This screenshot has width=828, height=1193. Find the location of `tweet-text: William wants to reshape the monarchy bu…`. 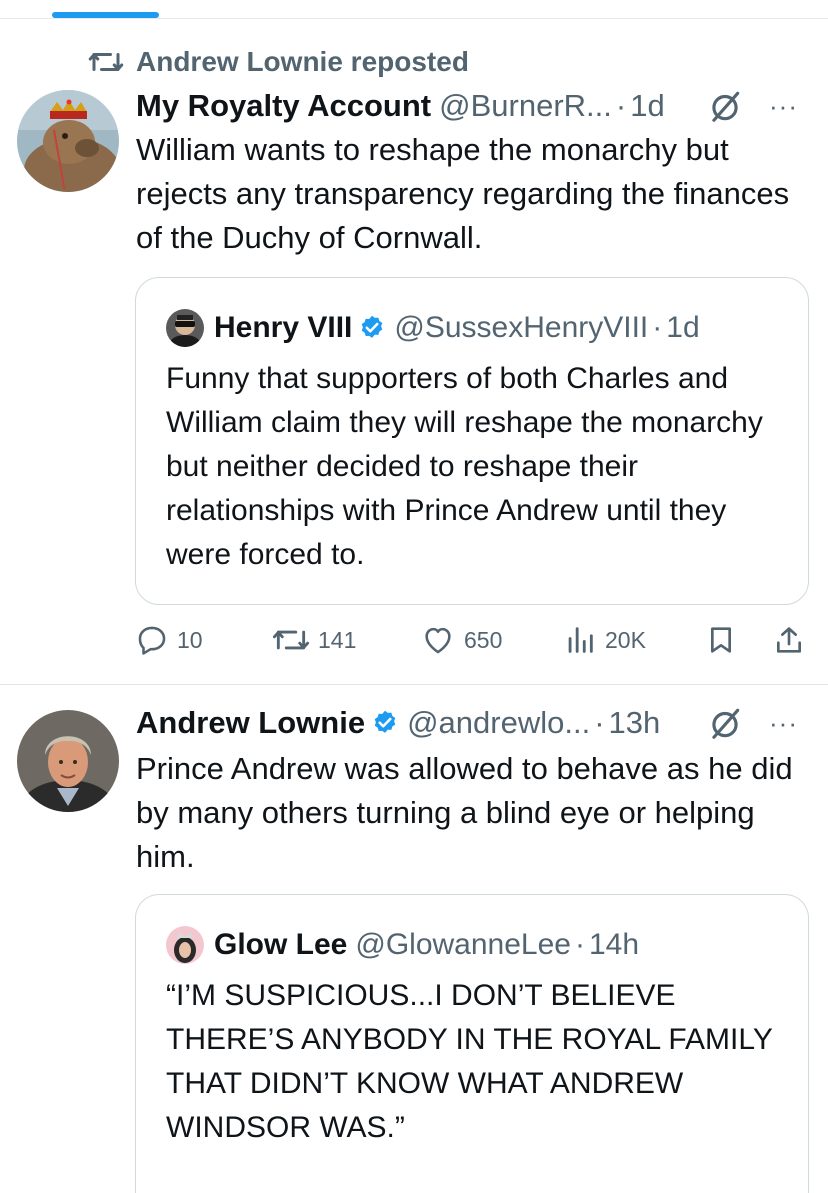

tweet-text: William wants to reshape the monarchy bu… is located at coordinates (463, 193).